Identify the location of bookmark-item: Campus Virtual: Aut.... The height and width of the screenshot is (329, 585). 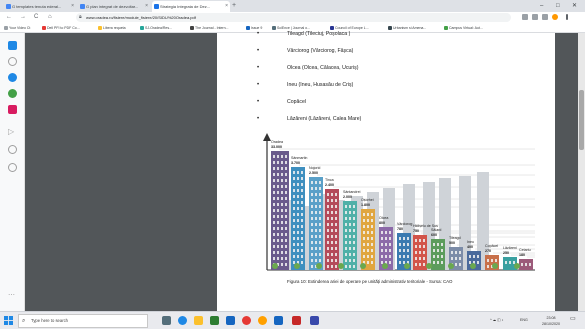
(463, 28).